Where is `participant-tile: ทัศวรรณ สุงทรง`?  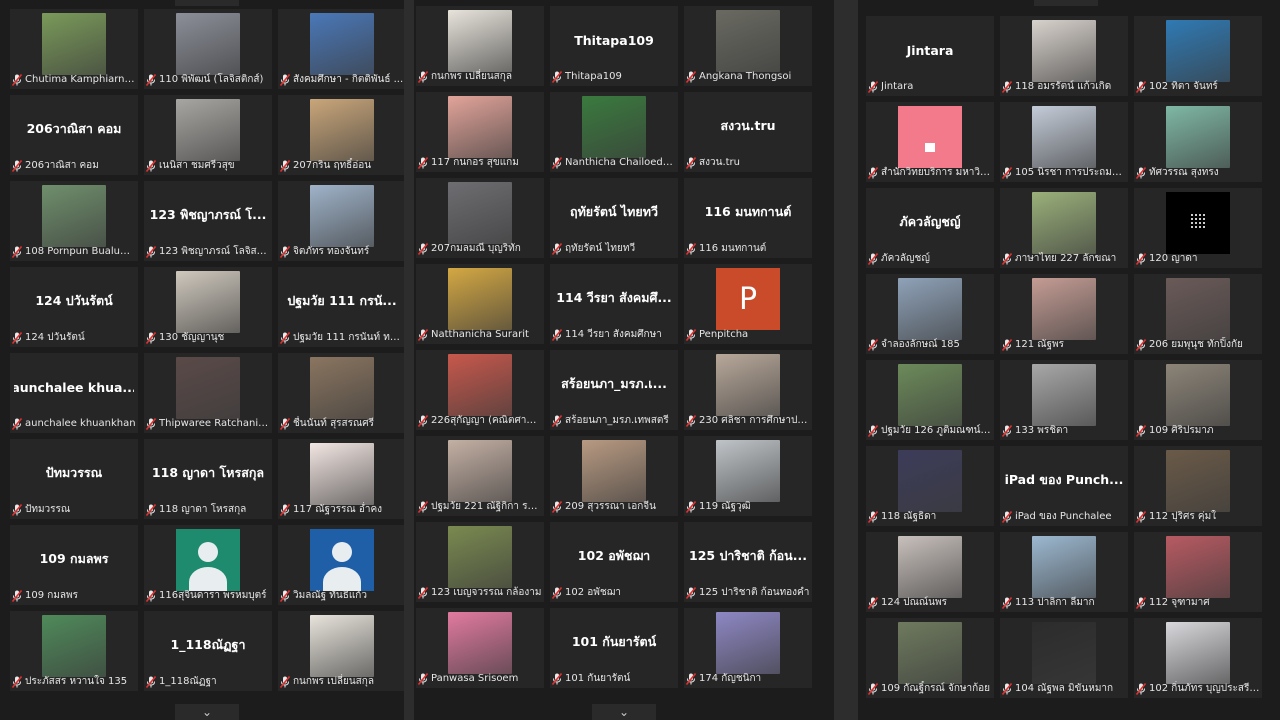
participant-tile: ทัศวรรณ สุงทรง is located at coordinates (1198, 142).